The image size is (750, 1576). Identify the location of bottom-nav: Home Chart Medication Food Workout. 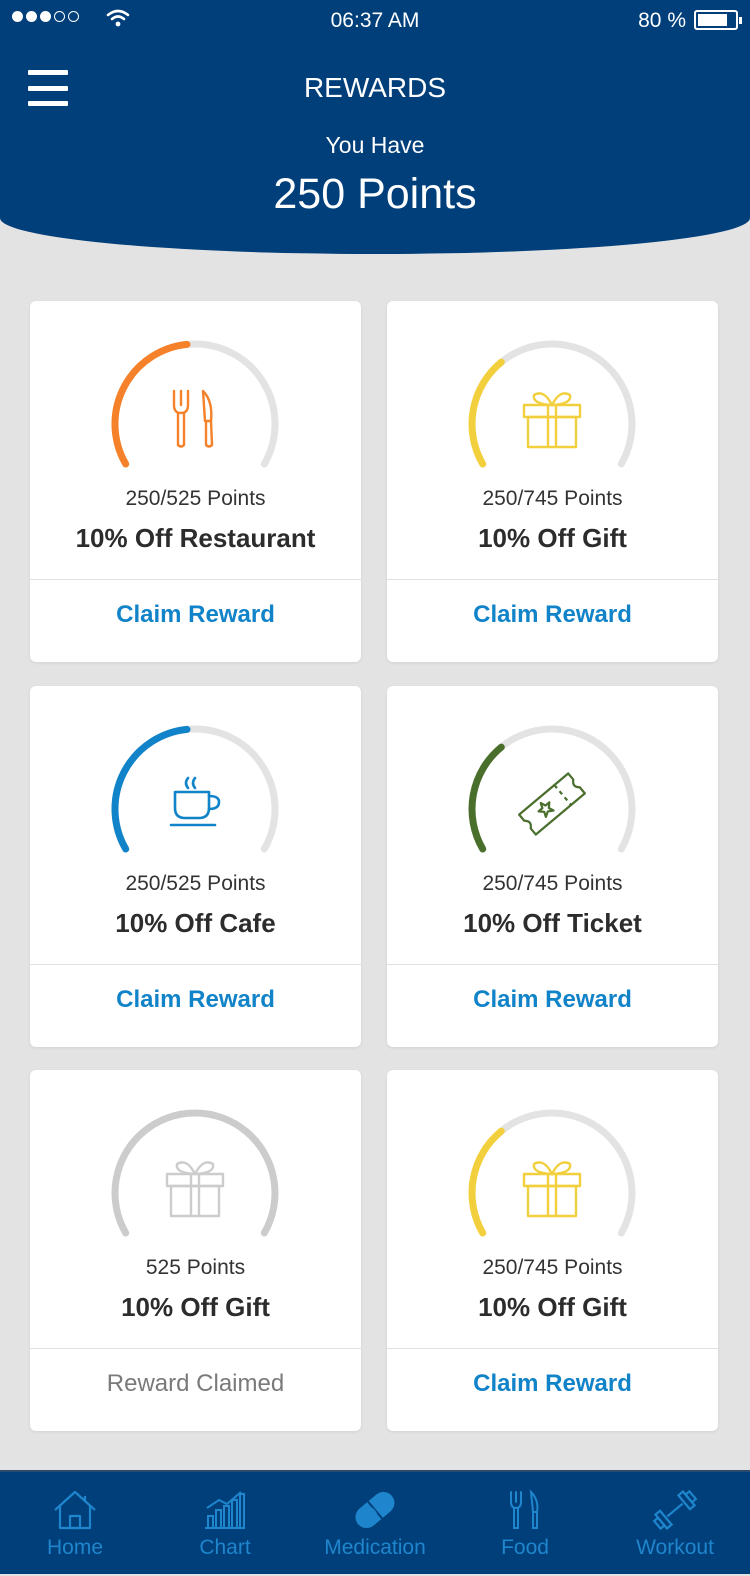
(375, 1522).